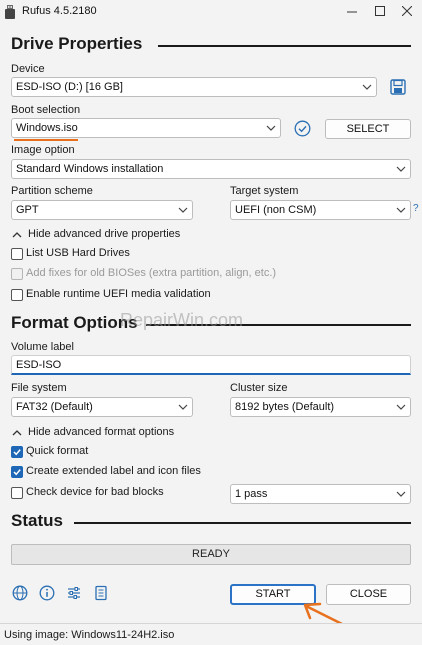 The height and width of the screenshot is (645, 422). I want to click on drive-advanced-toggle-label: Hide advanced drive properties, so click(104, 234).